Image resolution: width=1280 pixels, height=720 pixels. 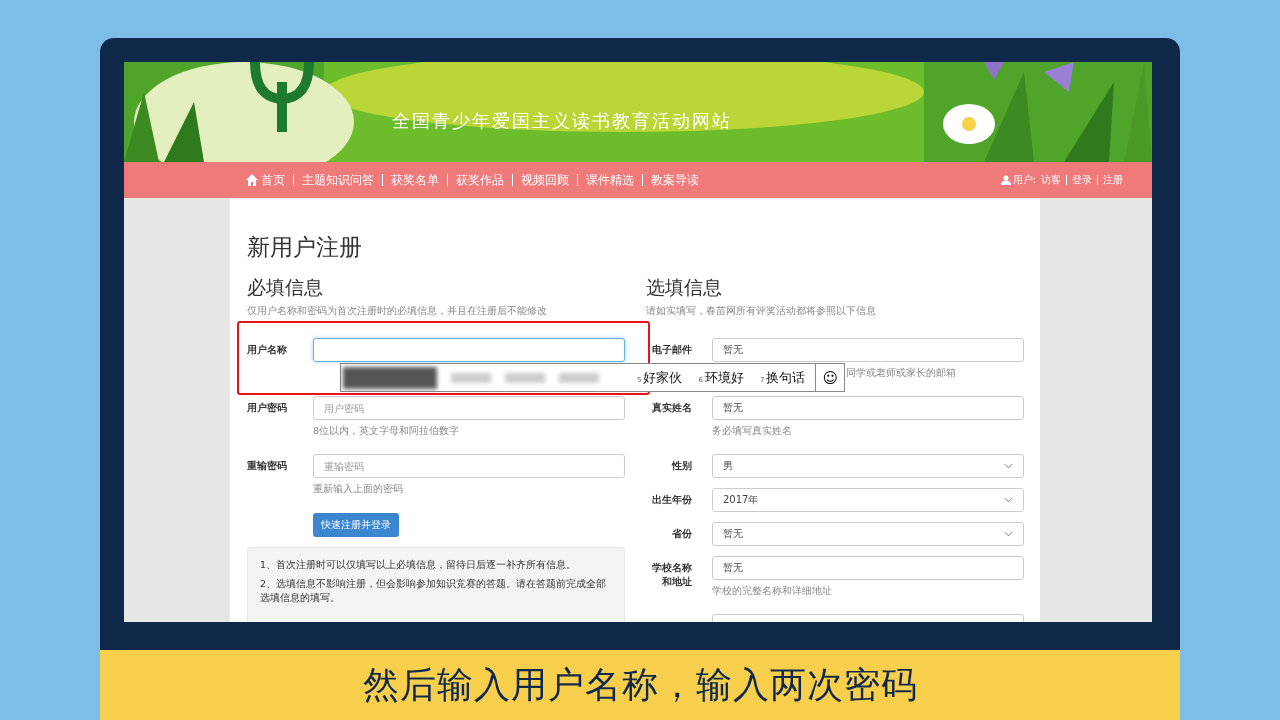 What do you see at coordinates (1051, 180) in the screenshot?
I see `username-link: 访客` at bounding box center [1051, 180].